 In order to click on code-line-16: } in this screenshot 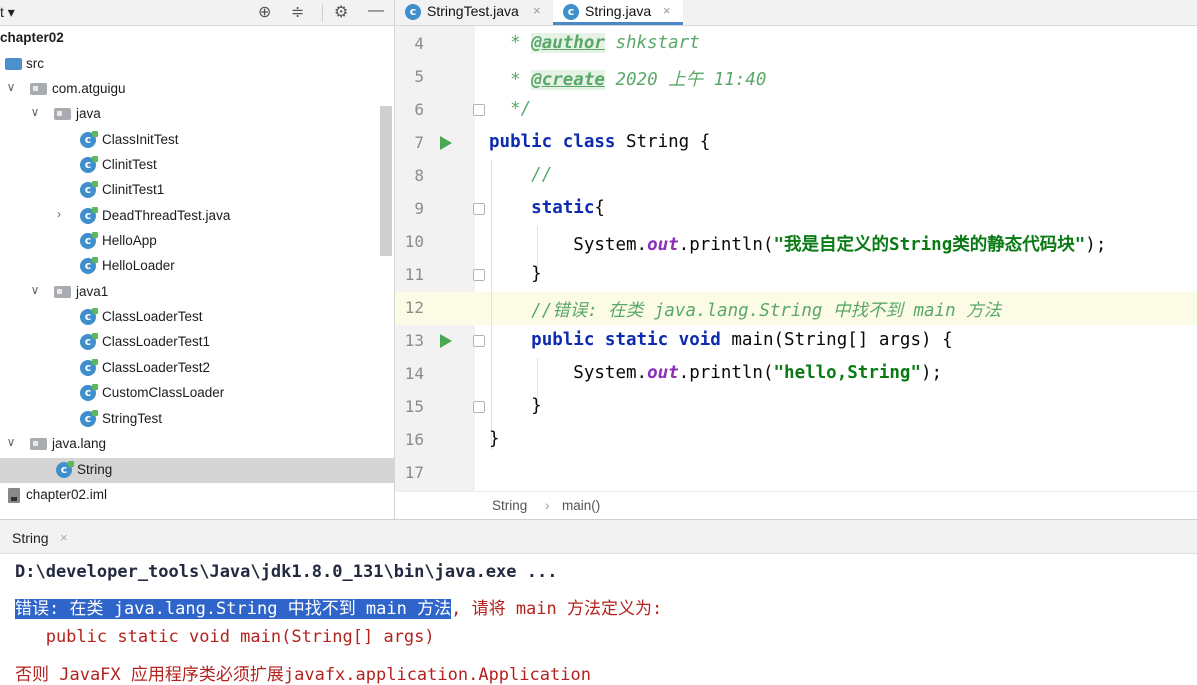, I will do `click(494, 439)`.